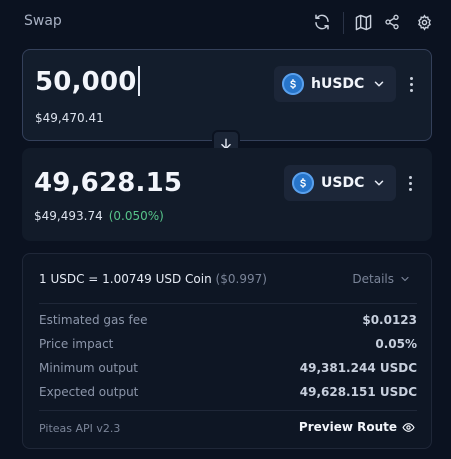 Image resolution: width=451 pixels, height=459 pixels. I want to click on detail-row-gas-fee: Estimated gas fee $0.0123, so click(228, 320).